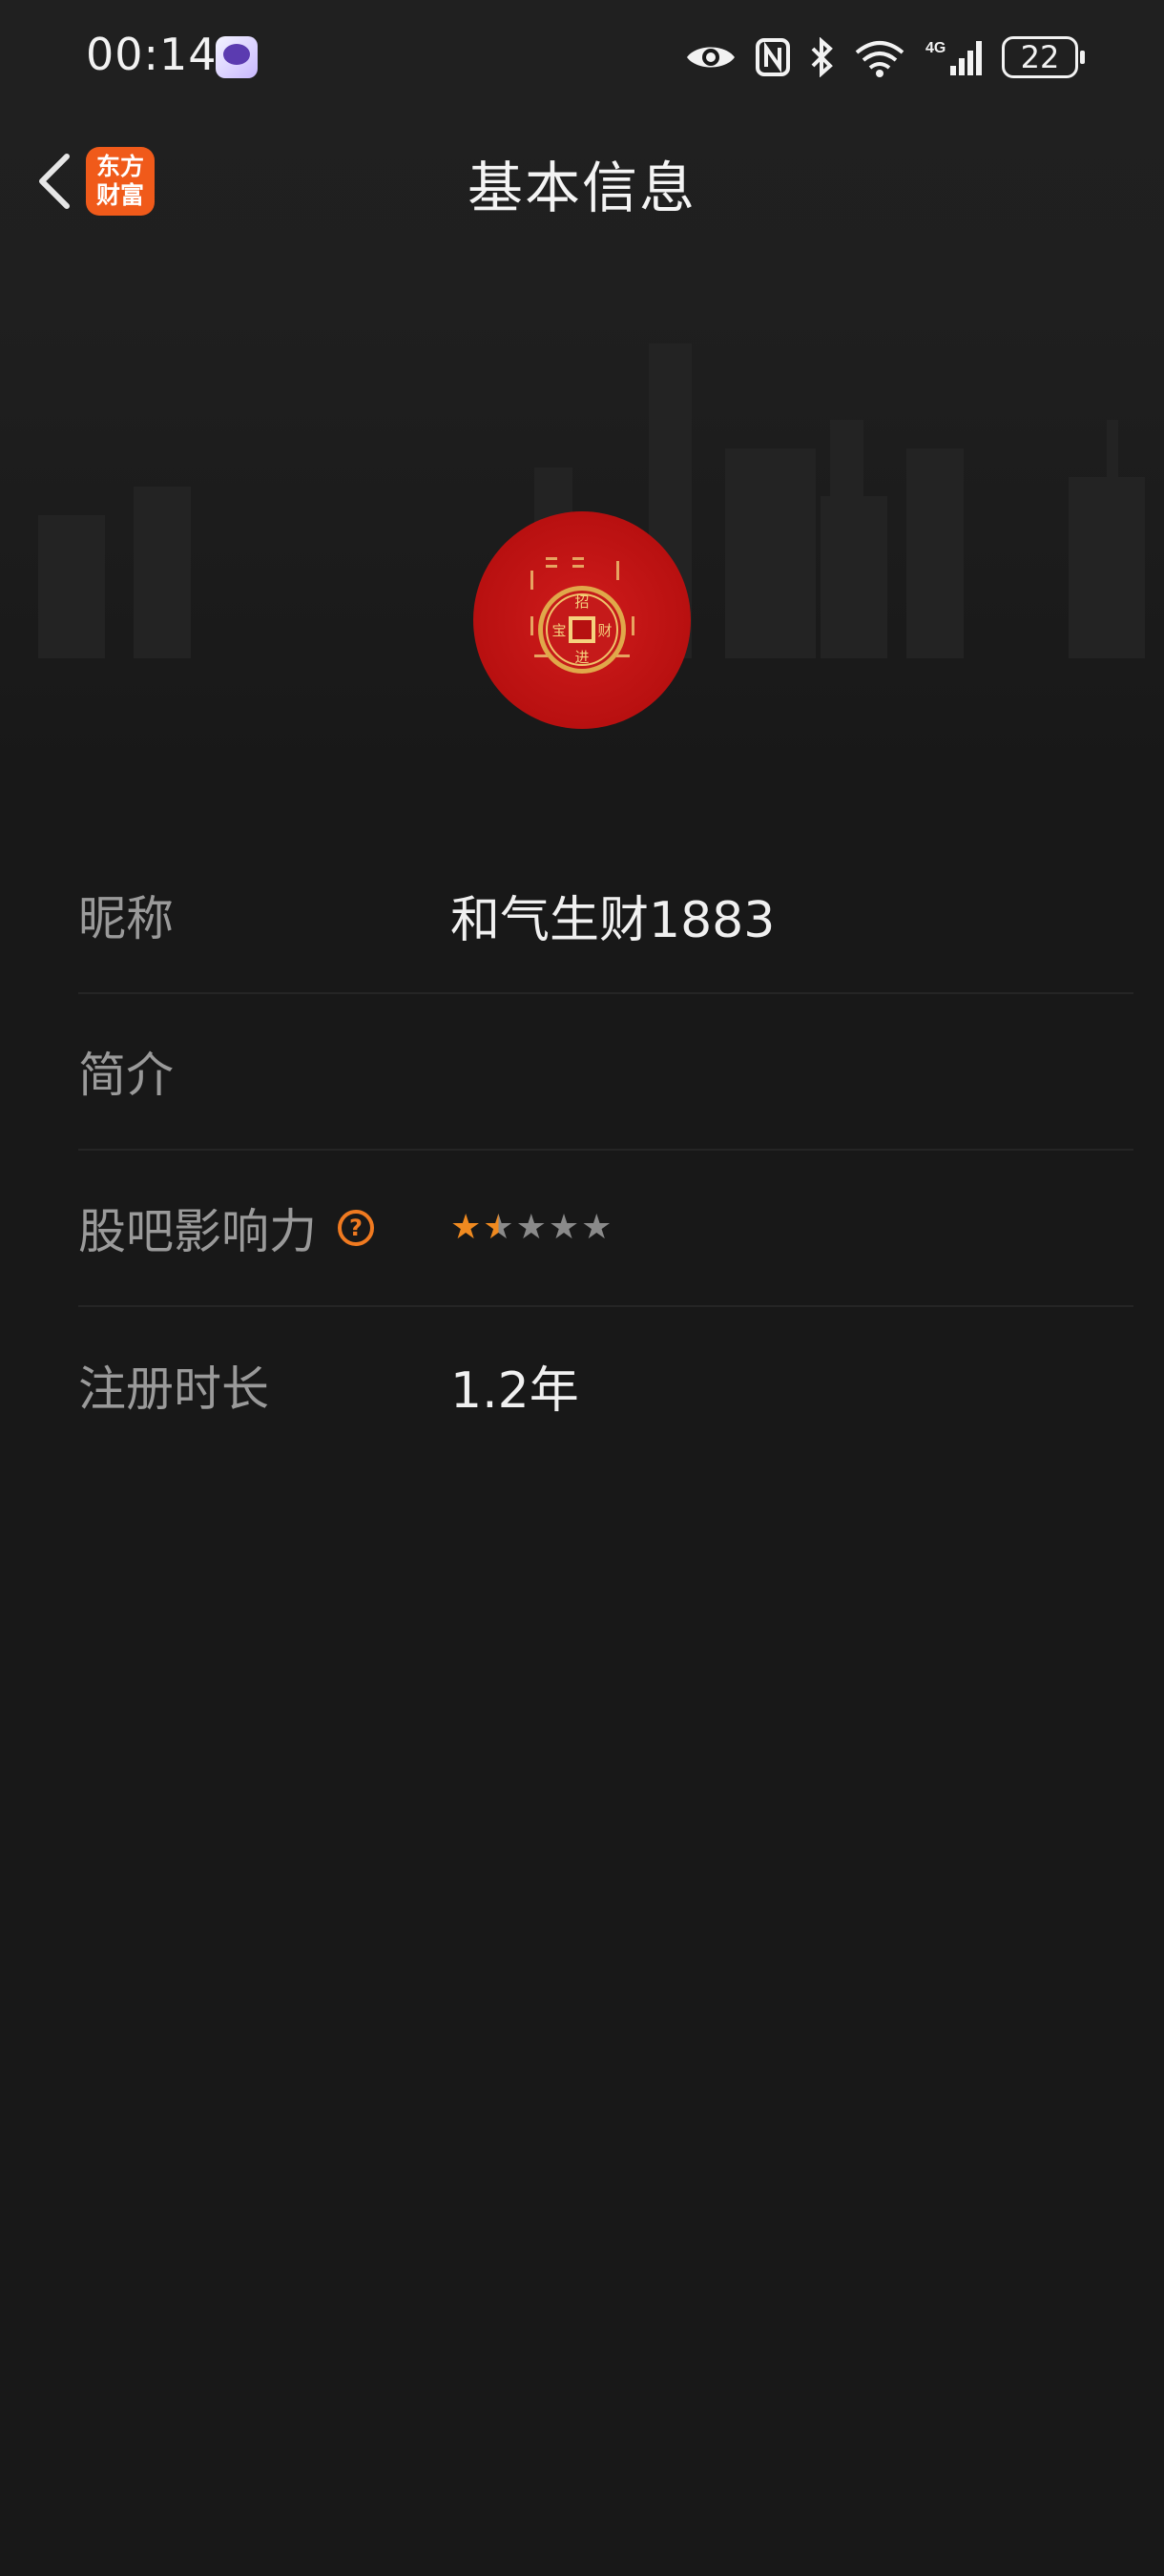 The height and width of the screenshot is (2576, 1164). I want to click on status-icons: 4G 22, so click(885, 57).